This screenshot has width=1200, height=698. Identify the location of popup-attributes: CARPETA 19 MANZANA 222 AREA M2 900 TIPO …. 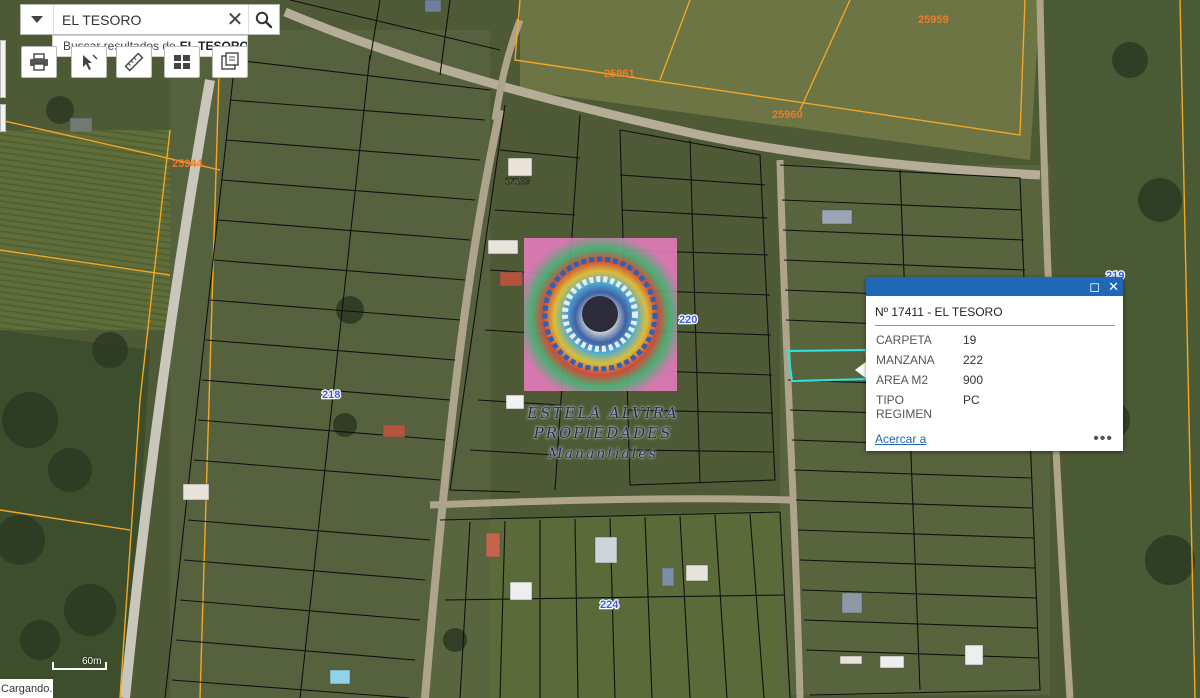
(929, 377).